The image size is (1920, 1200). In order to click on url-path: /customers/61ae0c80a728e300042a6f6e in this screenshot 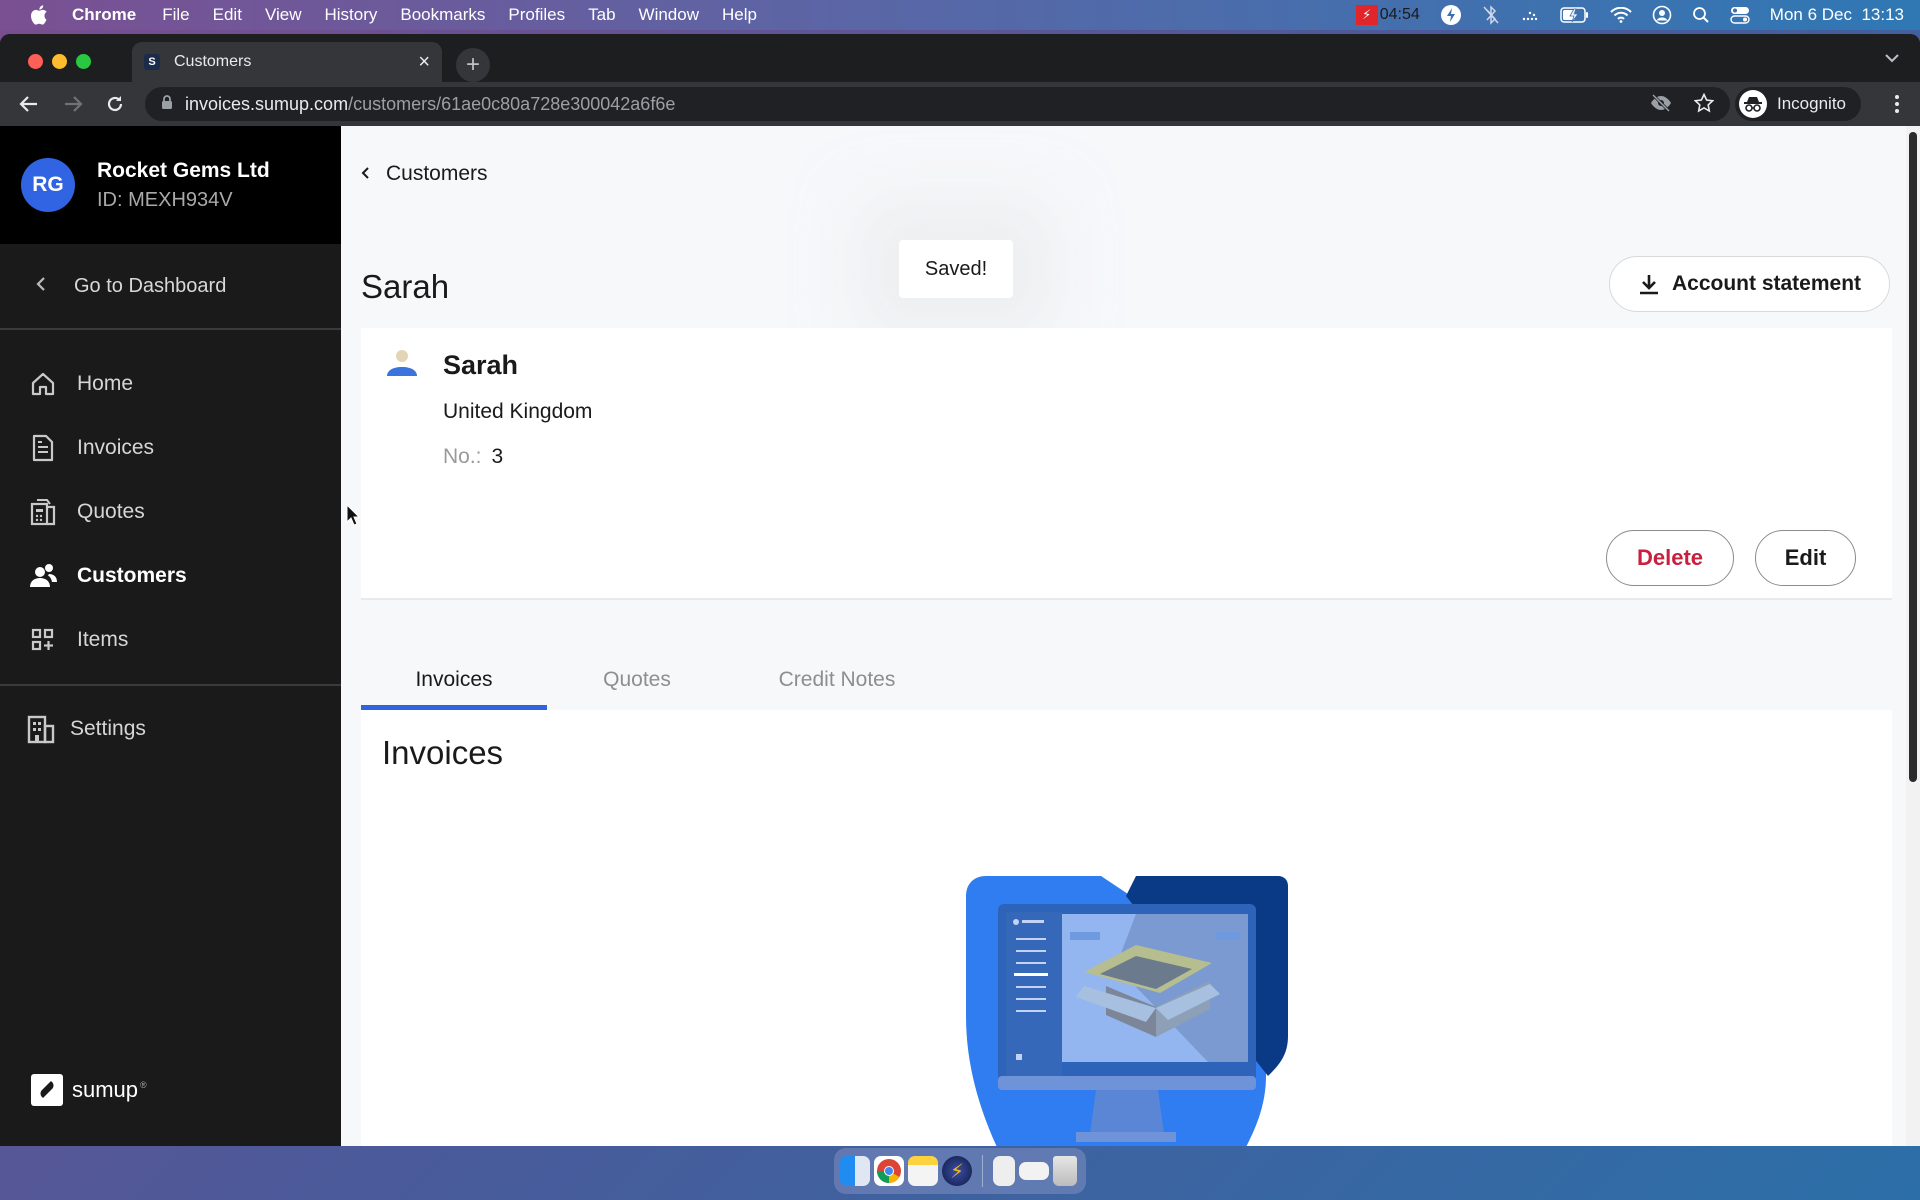, I will do `click(512, 103)`.